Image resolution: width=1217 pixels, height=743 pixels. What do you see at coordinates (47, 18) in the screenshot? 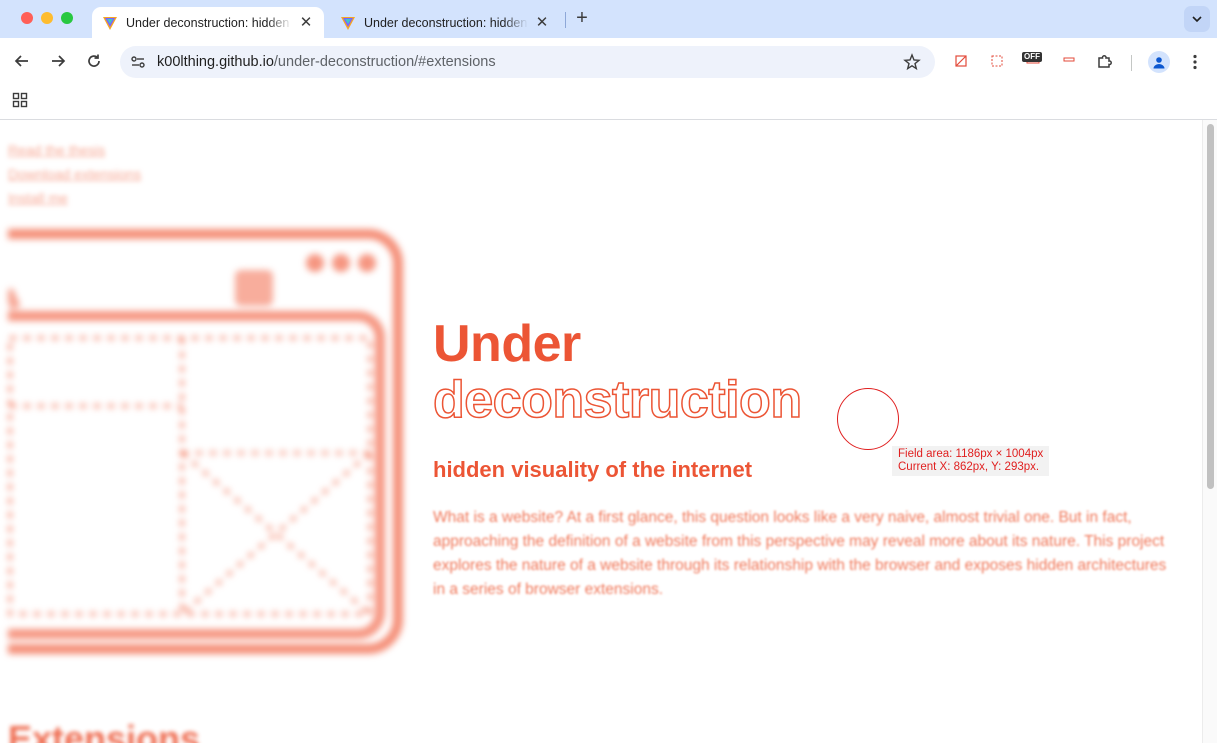
I see `minimize-window-button` at bounding box center [47, 18].